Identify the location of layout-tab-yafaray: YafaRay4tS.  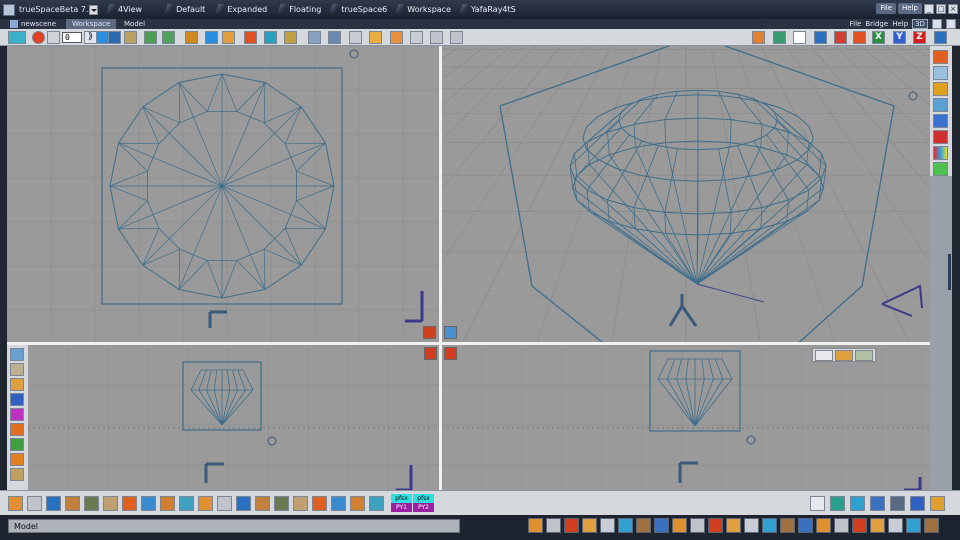
(491, 9).